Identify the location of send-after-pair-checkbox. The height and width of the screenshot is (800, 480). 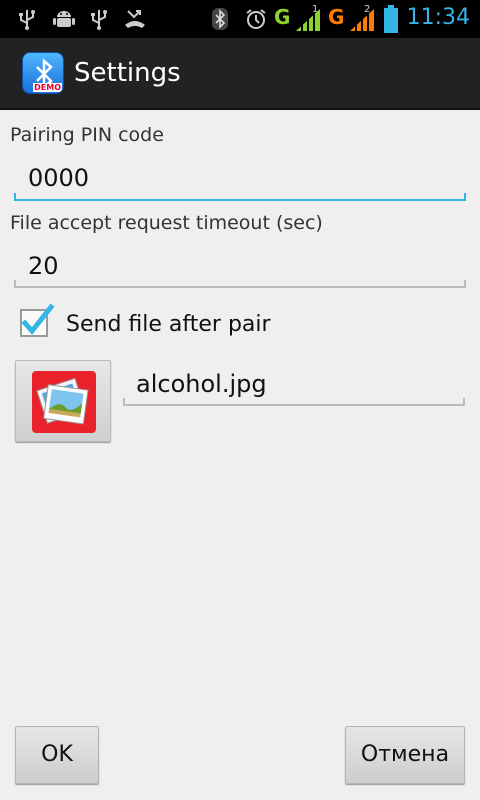
(37, 320).